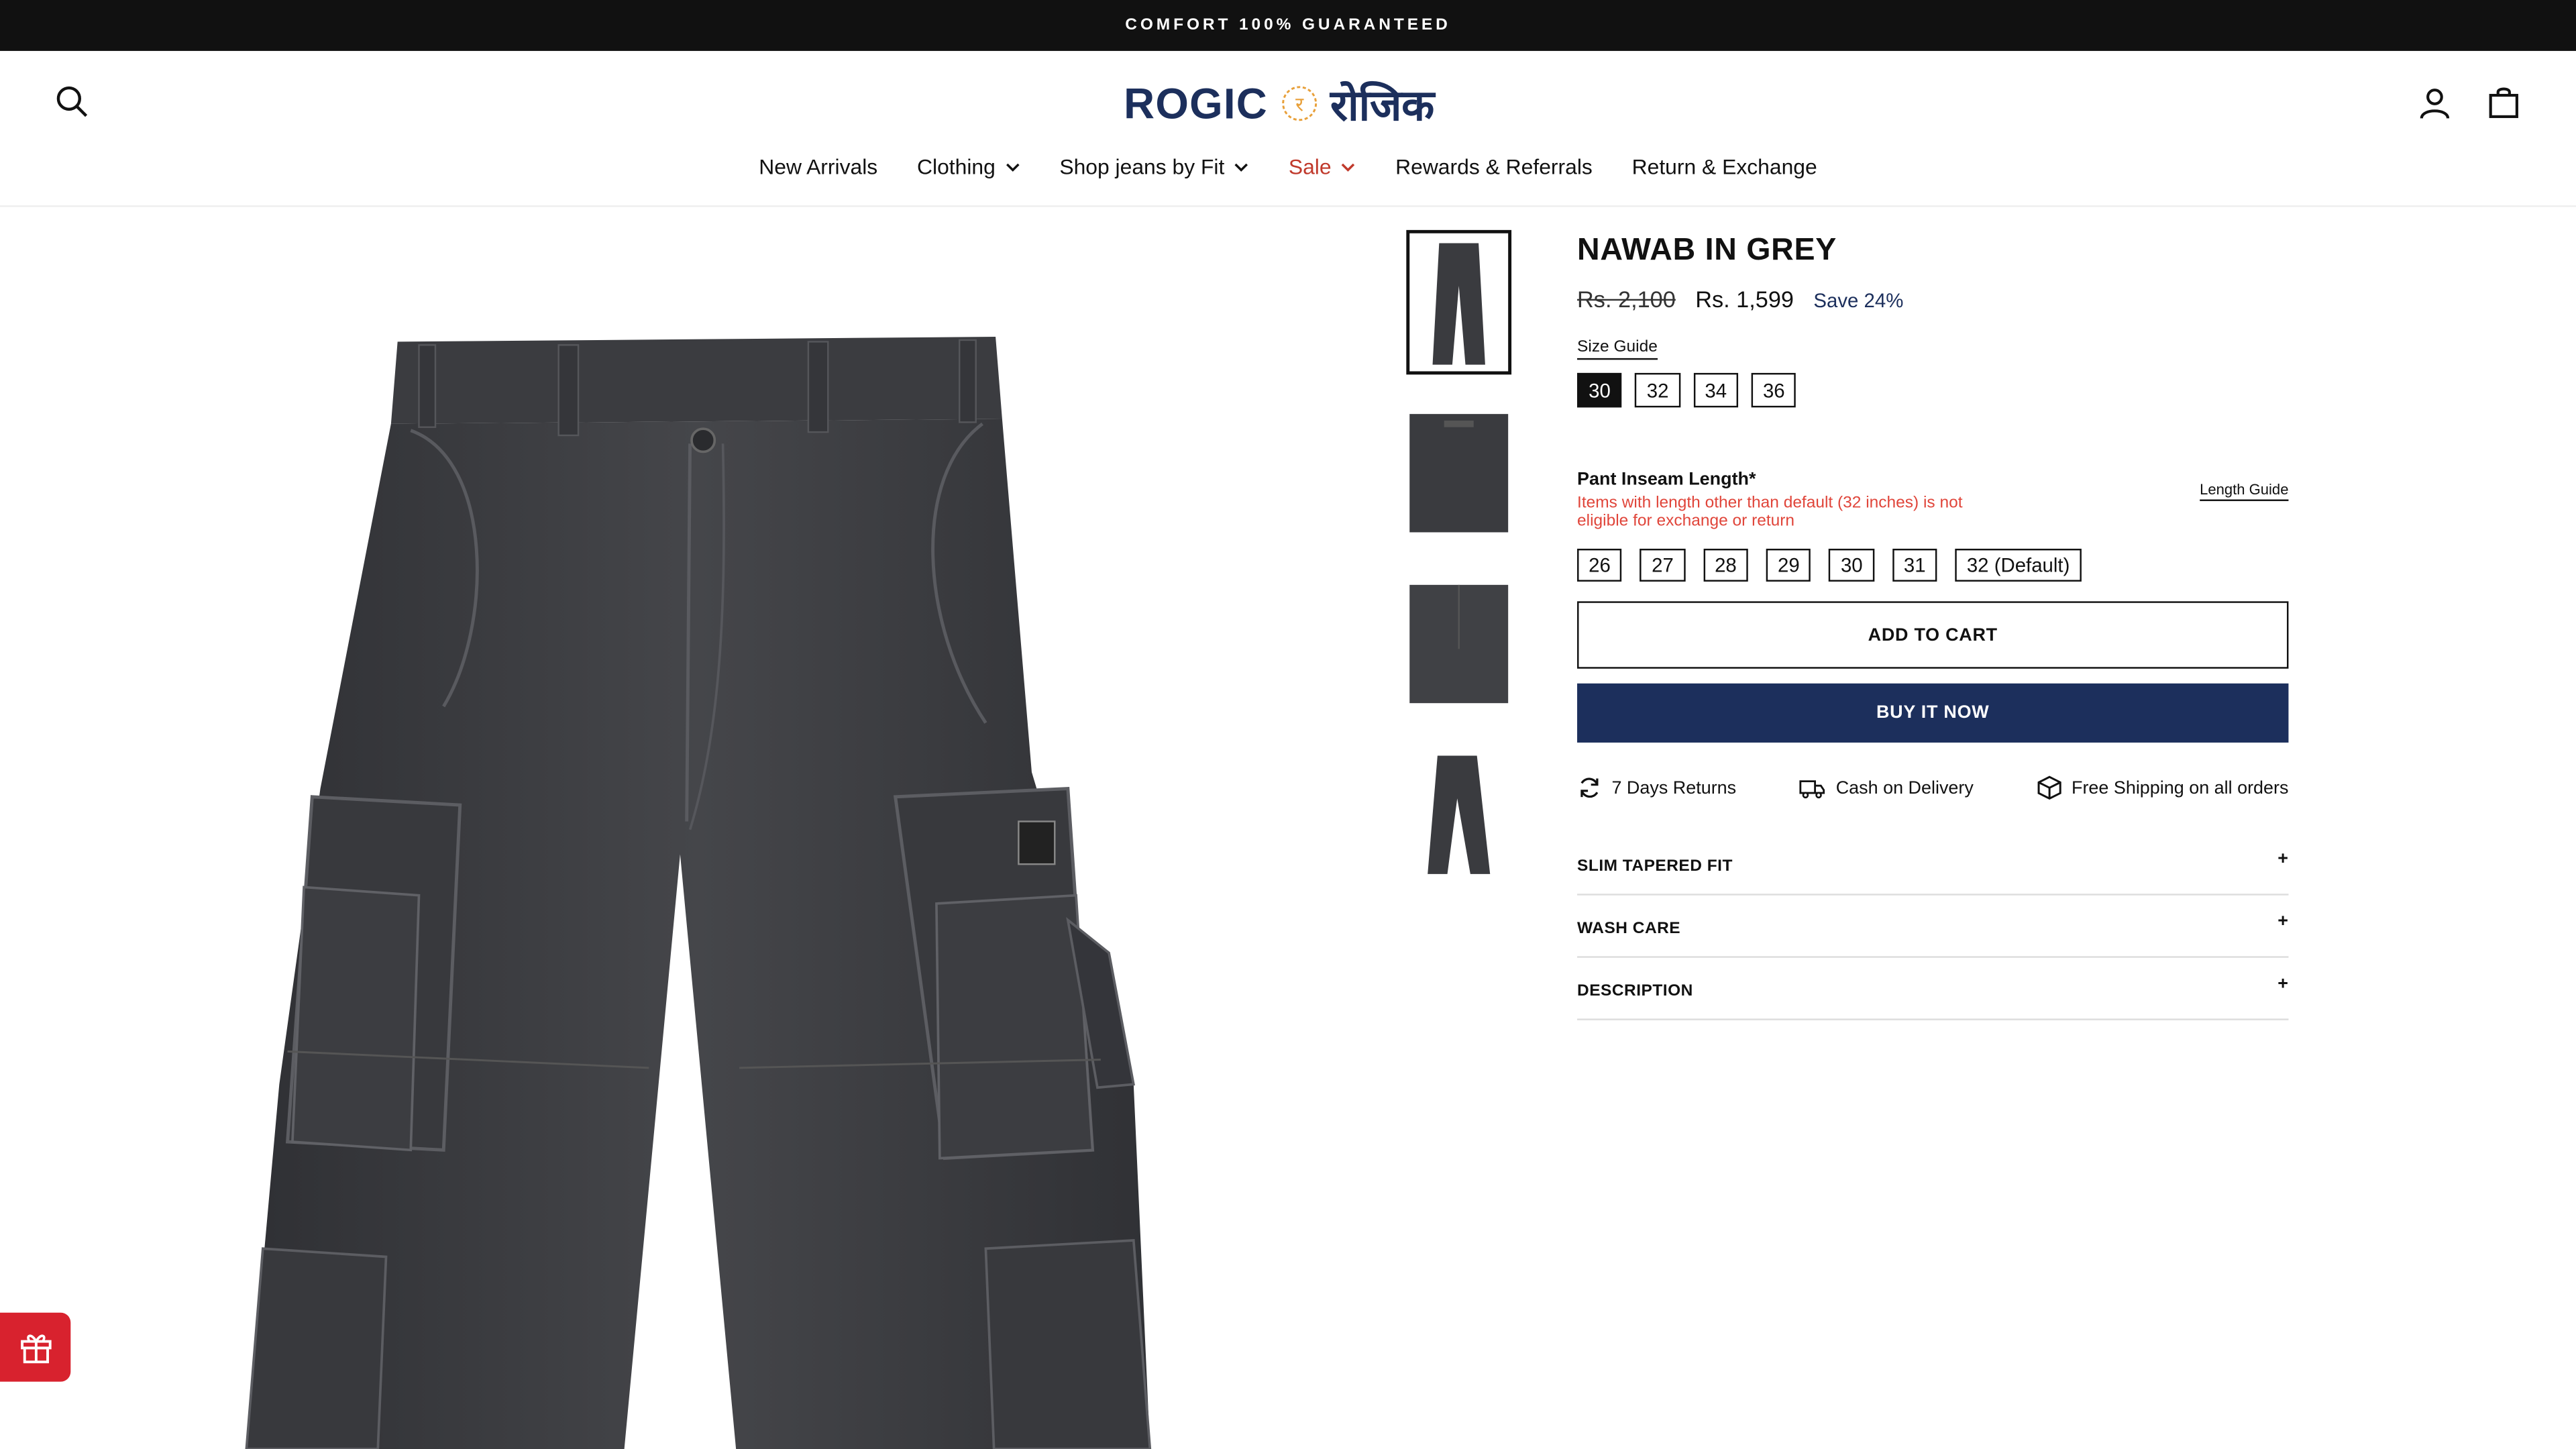 This screenshot has height=1449, width=2576. I want to click on logo-latin: ROGIC, so click(1196, 102).